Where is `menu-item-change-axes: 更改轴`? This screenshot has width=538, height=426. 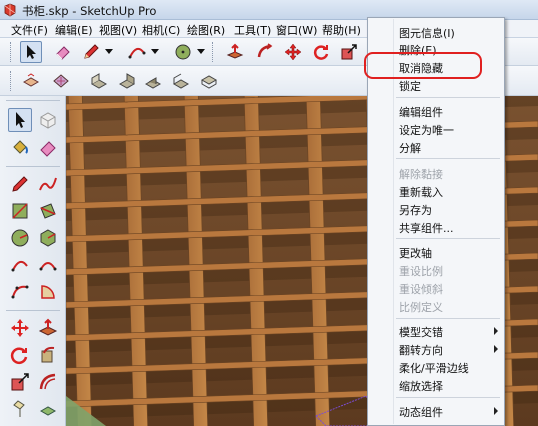 menu-item-change-axes: 更改轴 is located at coordinates (436, 252).